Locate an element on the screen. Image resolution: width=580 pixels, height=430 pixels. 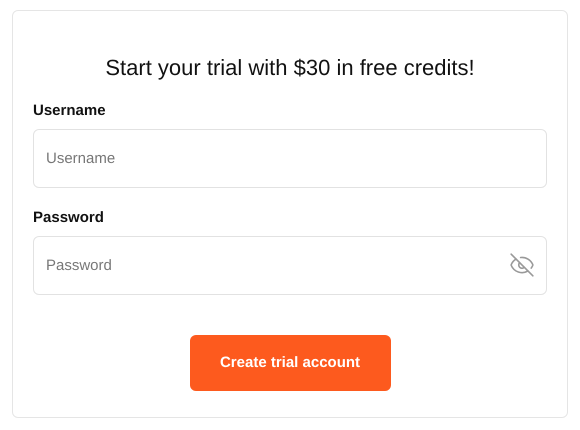
hide-password-icon is located at coordinates (522, 265).